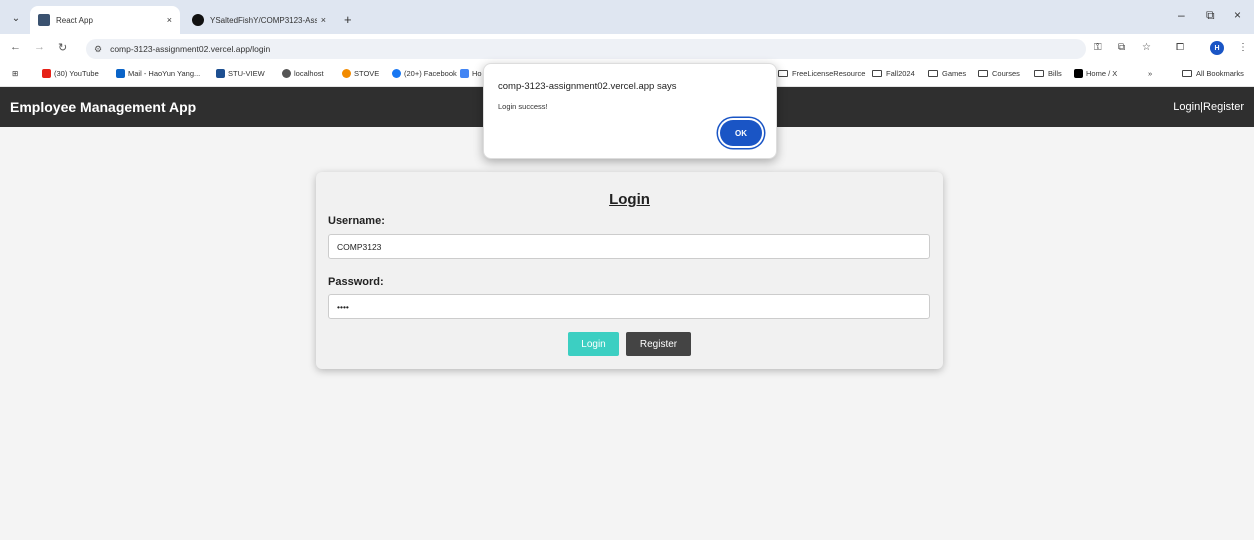 The image size is (1254, 540). I want to click on extensions-icon: ⧠, so click(1180, 47).